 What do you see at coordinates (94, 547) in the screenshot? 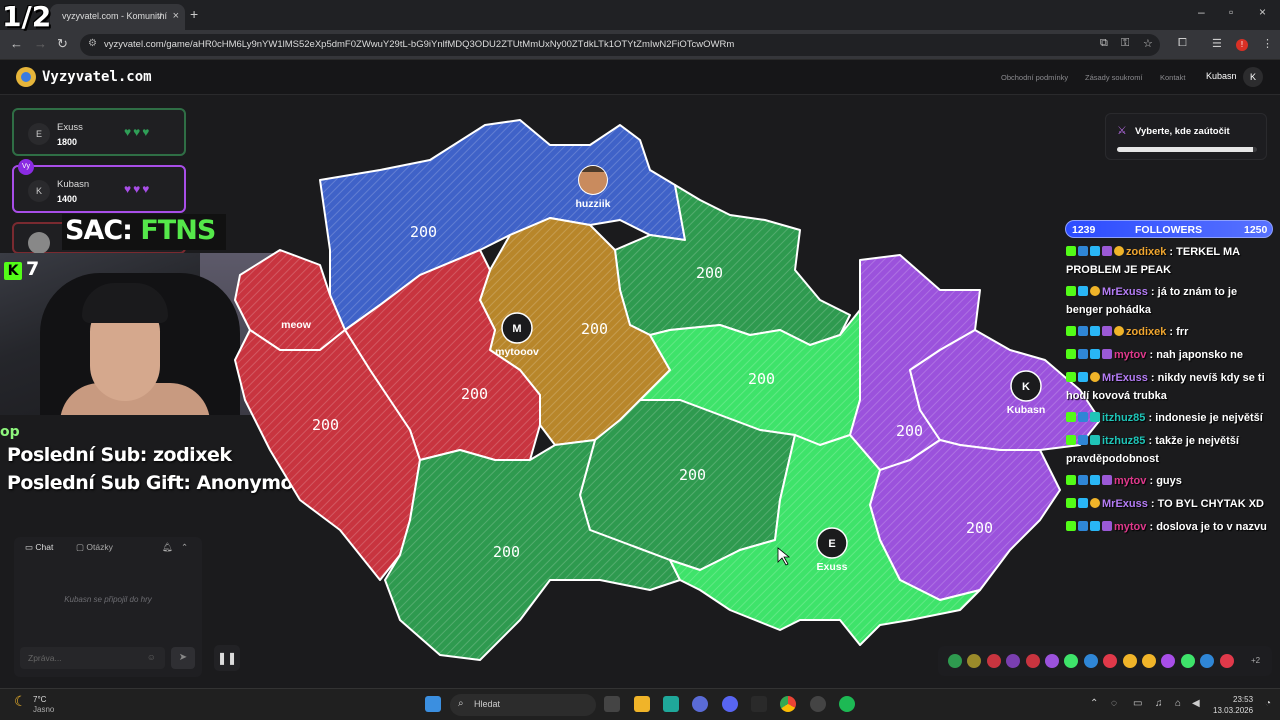
I see `tab-questions: ▢ Otázky` at bounding box center [94, 547].